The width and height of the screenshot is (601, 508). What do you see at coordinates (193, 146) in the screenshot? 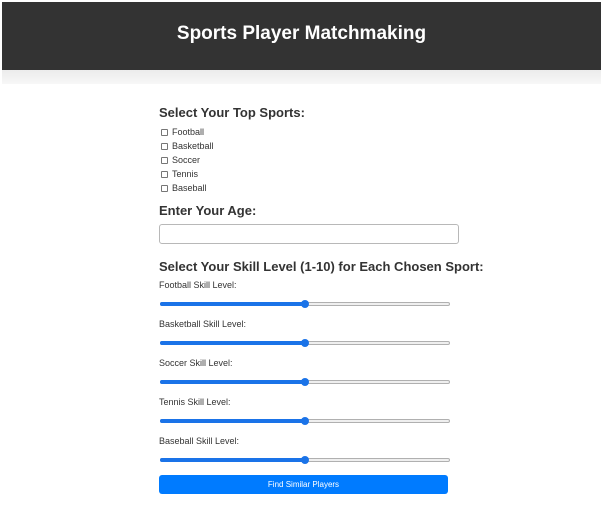
I see `basketball-label: Basketball` at bounding box center [193, 146].